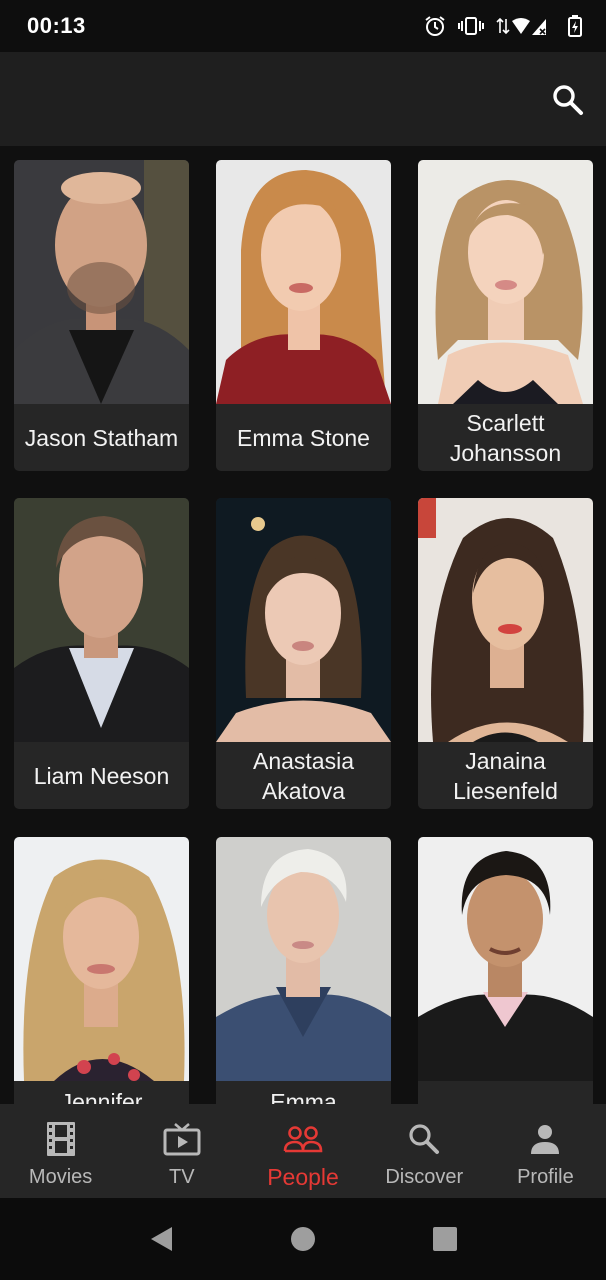  I want to click on tv-icon, so click(182, 1139).